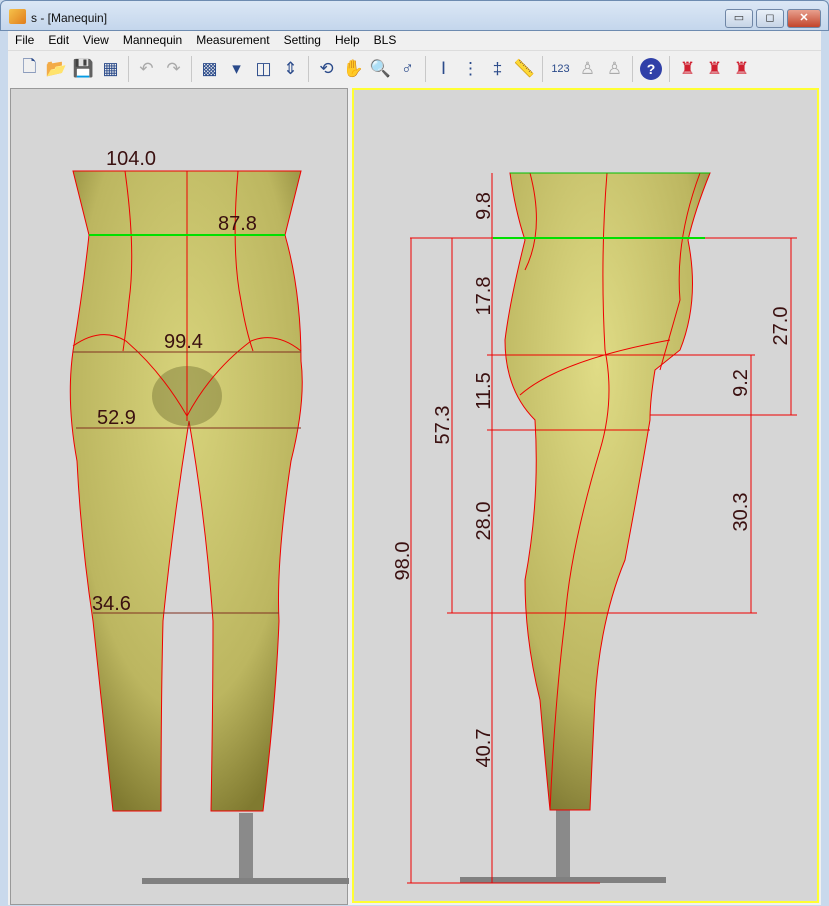 This screenshot has width=829, height=906. I want to click on mannequin-edit-icon: ♜, so click(714, 68).